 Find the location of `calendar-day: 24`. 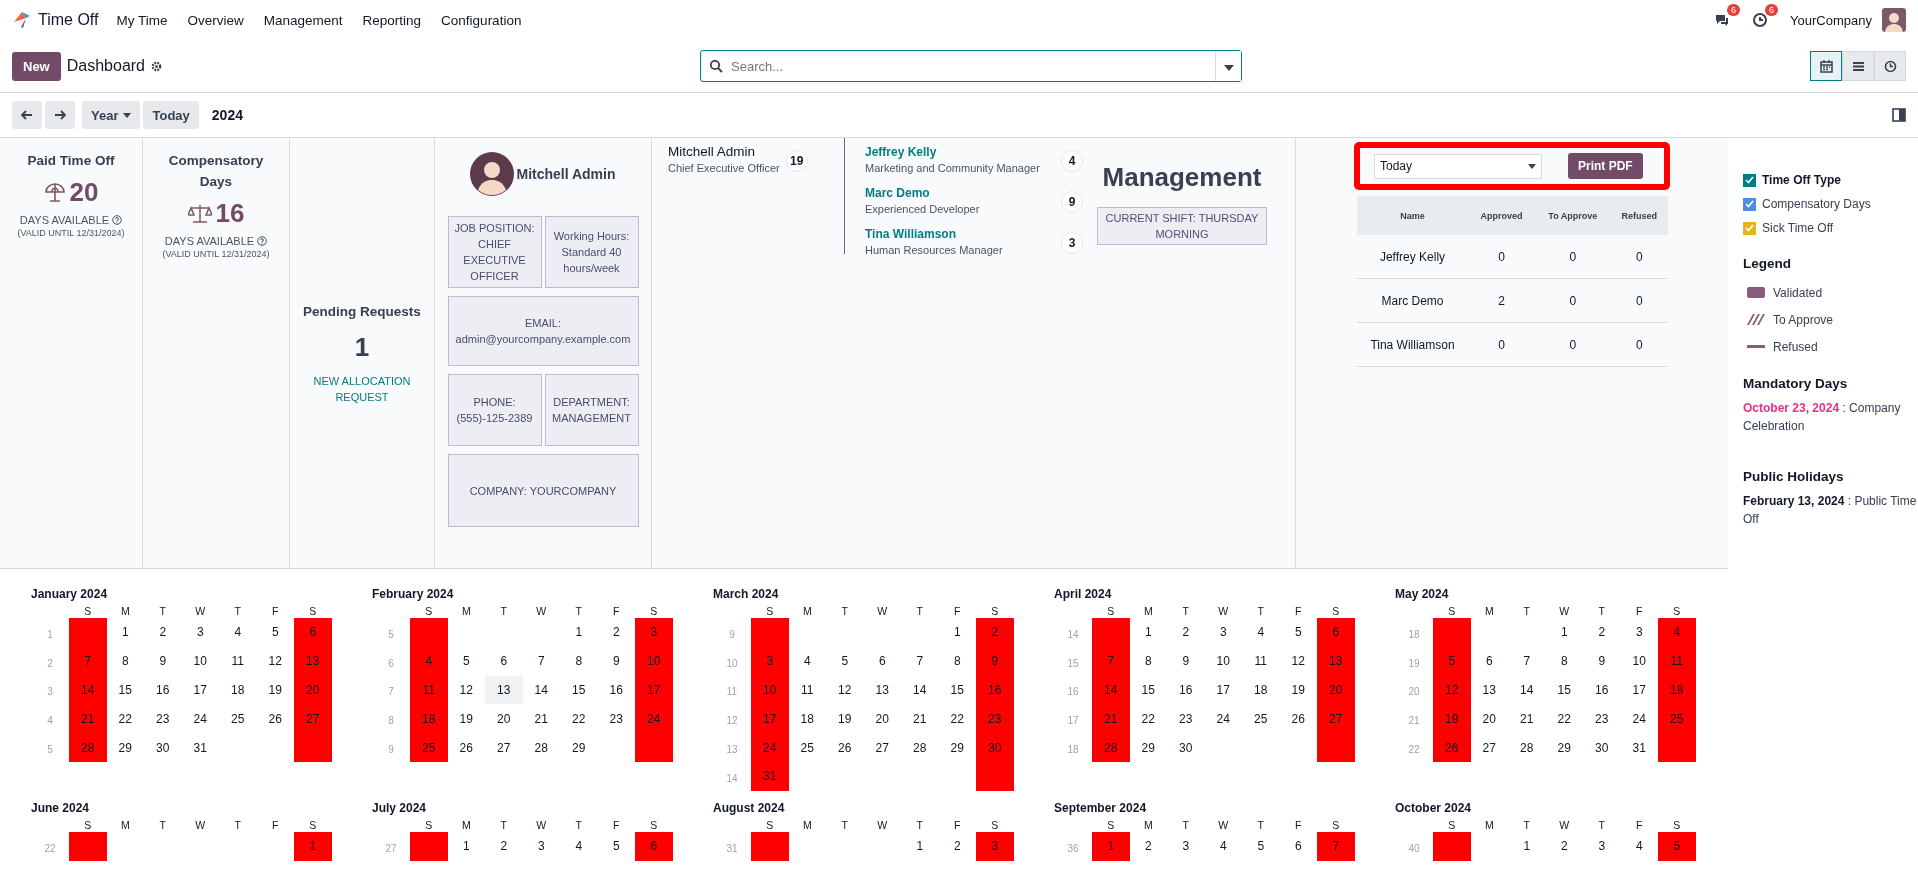

calendar-day: 24 is located at coordinates (200, 719).